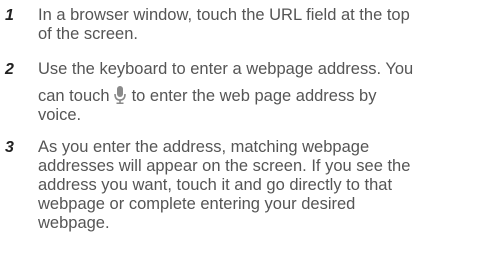  Describe the element at coordinates (119, 95) in the screenshot. I see `microphone-icon` at that location.